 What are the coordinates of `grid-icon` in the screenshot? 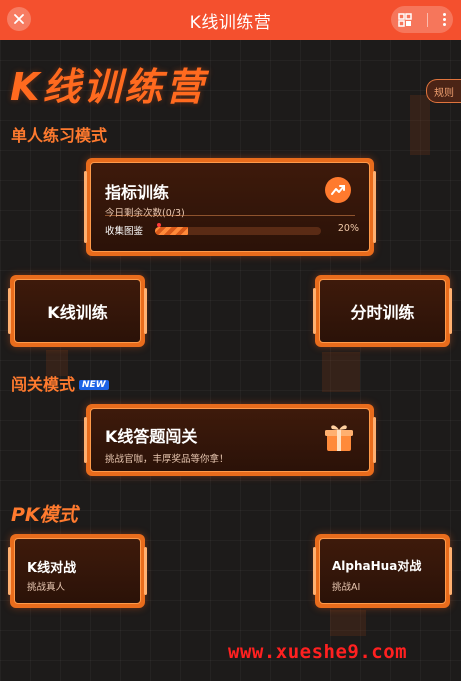 It's located at (405, 19).